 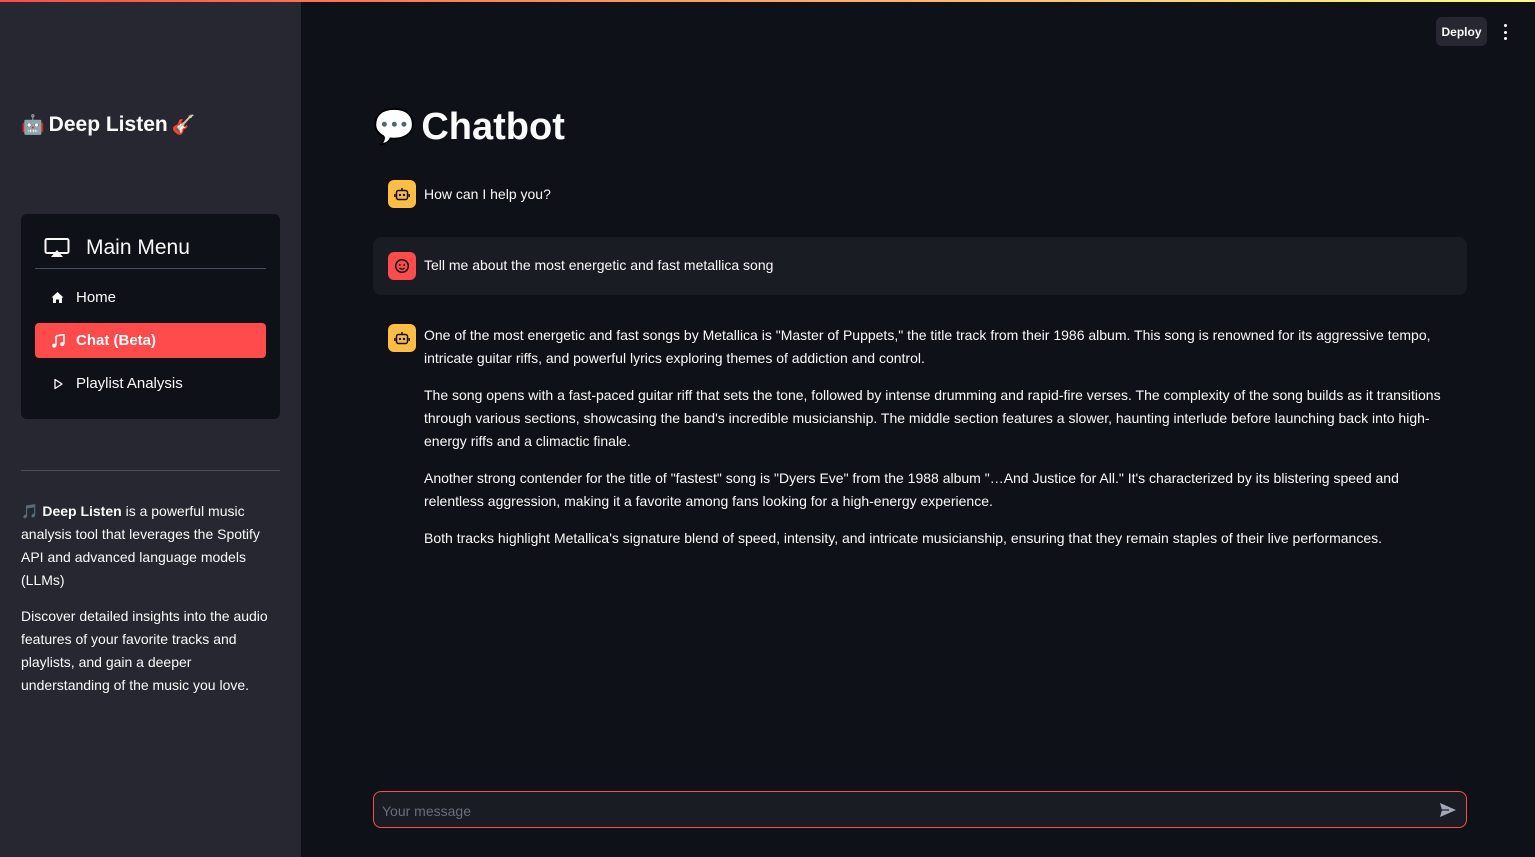 I want to click on app-title: 🤖 Deep Listen 🎸, so click(x=108, y=125).